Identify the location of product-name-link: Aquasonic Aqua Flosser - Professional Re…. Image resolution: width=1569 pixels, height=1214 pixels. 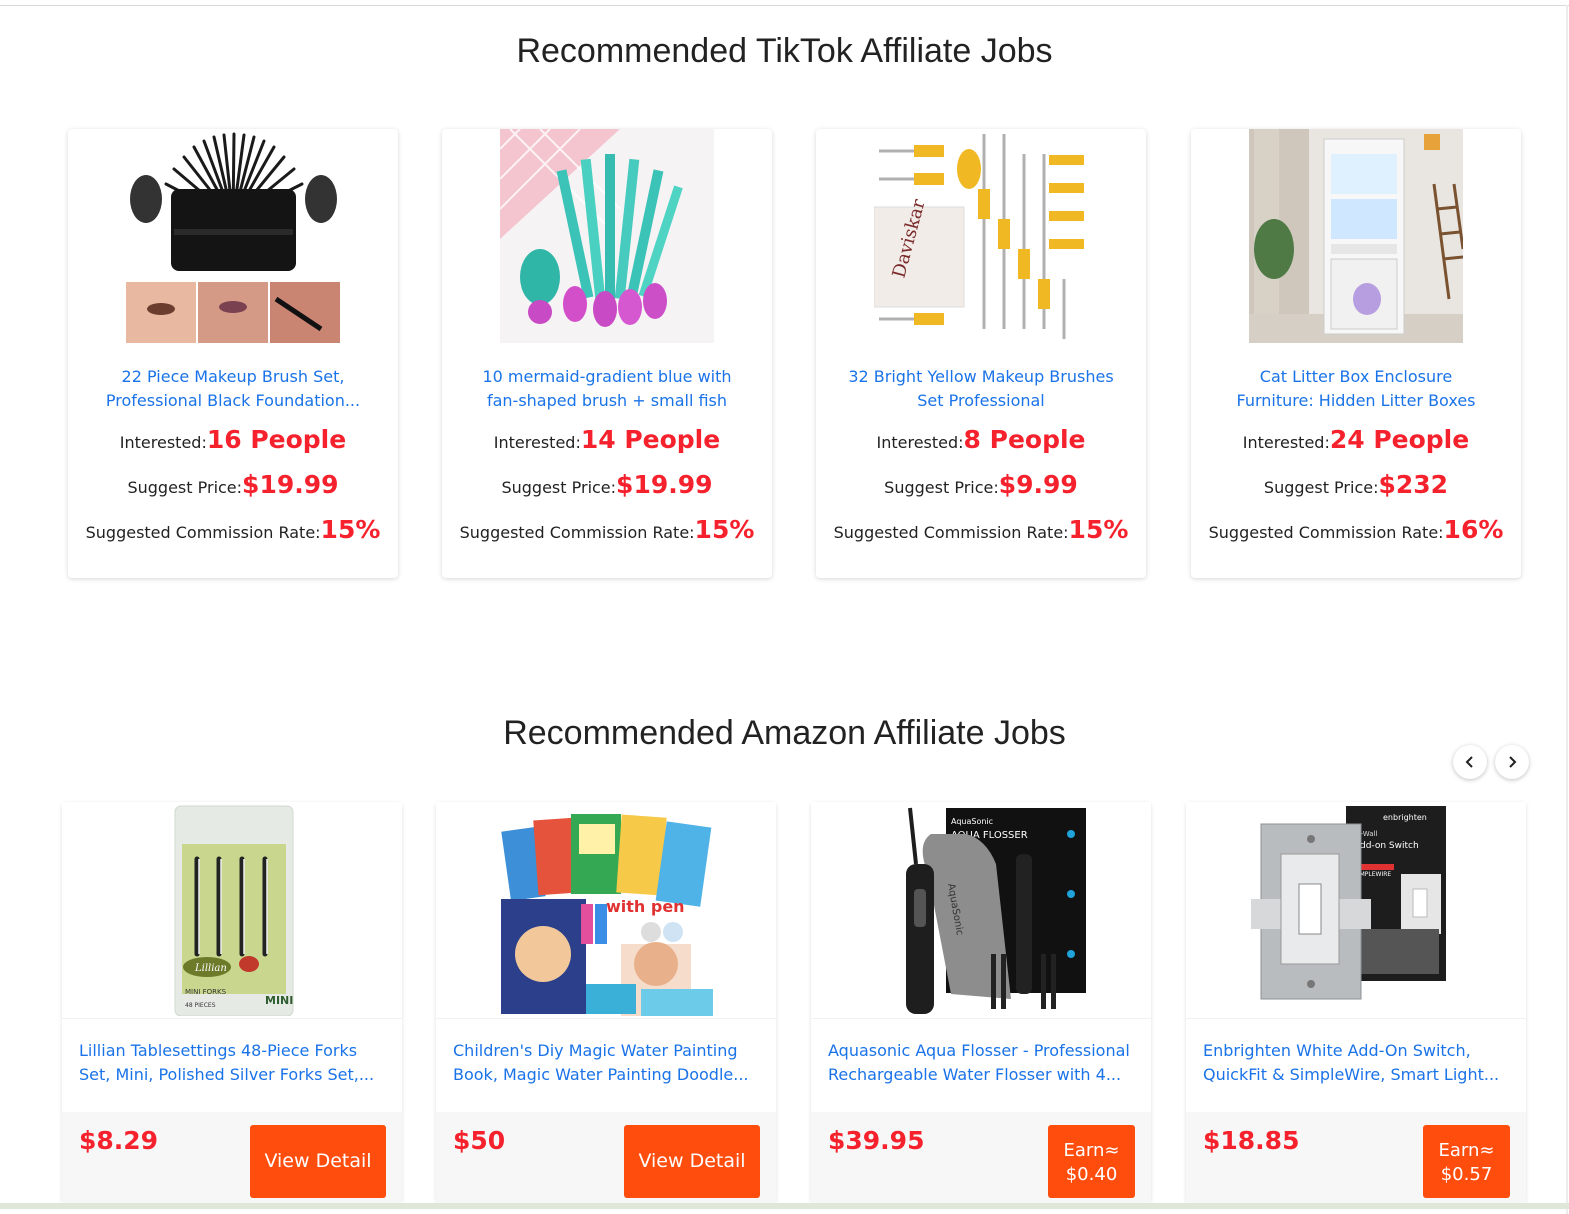
(981, 1063).